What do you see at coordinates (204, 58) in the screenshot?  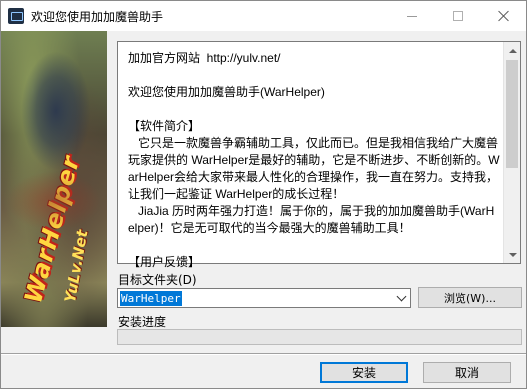 I see `info-paragraph: 加加官方网站 http://yulv.net/` at bounding box center [204, 58].